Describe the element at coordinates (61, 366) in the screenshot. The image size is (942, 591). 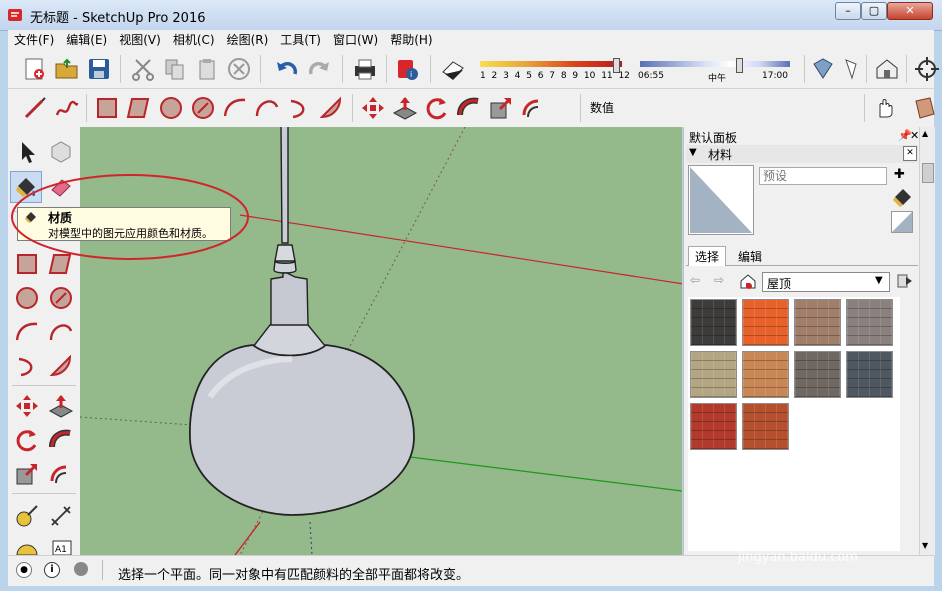
I see `pie-left-icon` at that location.